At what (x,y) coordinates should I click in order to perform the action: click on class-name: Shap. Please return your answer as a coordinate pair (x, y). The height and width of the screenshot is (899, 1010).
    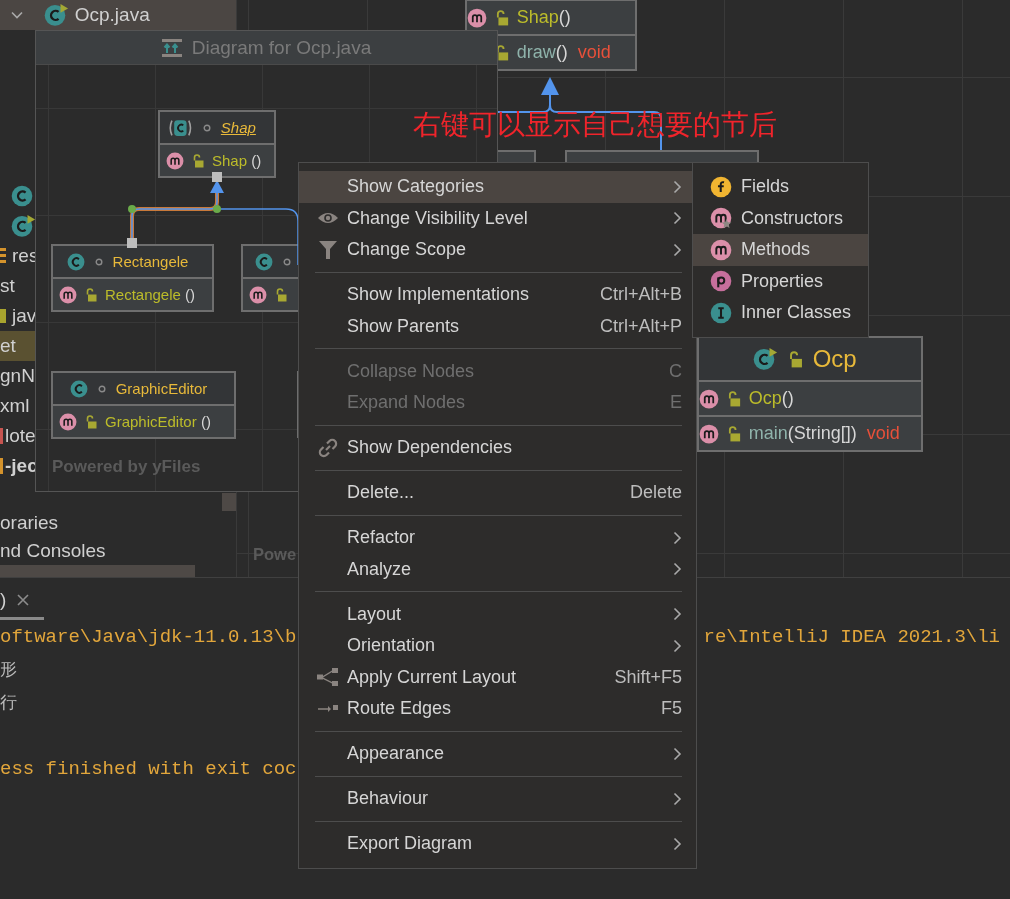
    Looking at the image, I should click on (238, 127).